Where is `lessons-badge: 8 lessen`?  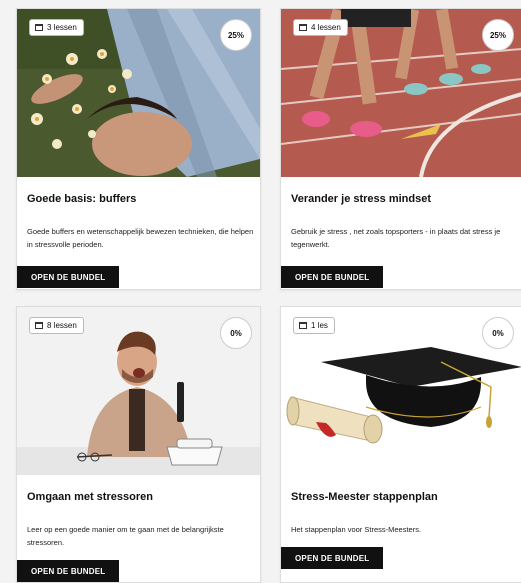 lessons-badge: 8 lessen is located at coordinates (56, 325).